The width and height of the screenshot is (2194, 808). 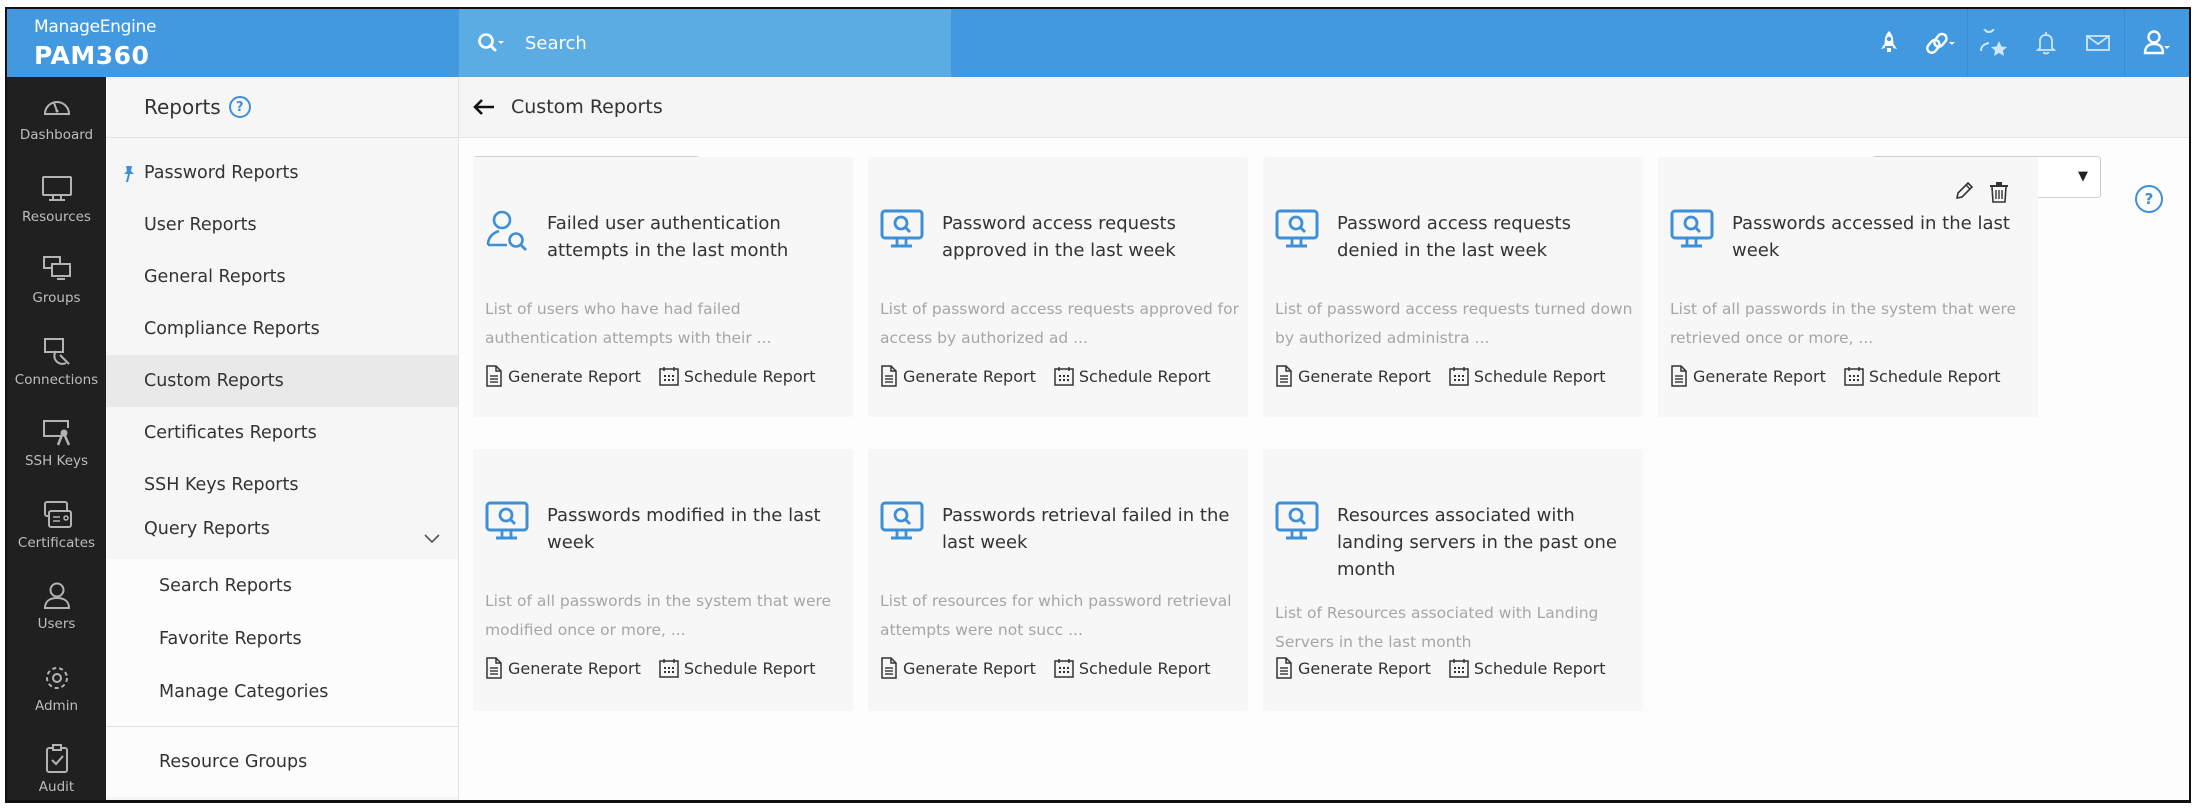 What do you see at coordinates (509, 234) in the screenshot?
I see `user-search-icon` at bounding box center [509, 234].